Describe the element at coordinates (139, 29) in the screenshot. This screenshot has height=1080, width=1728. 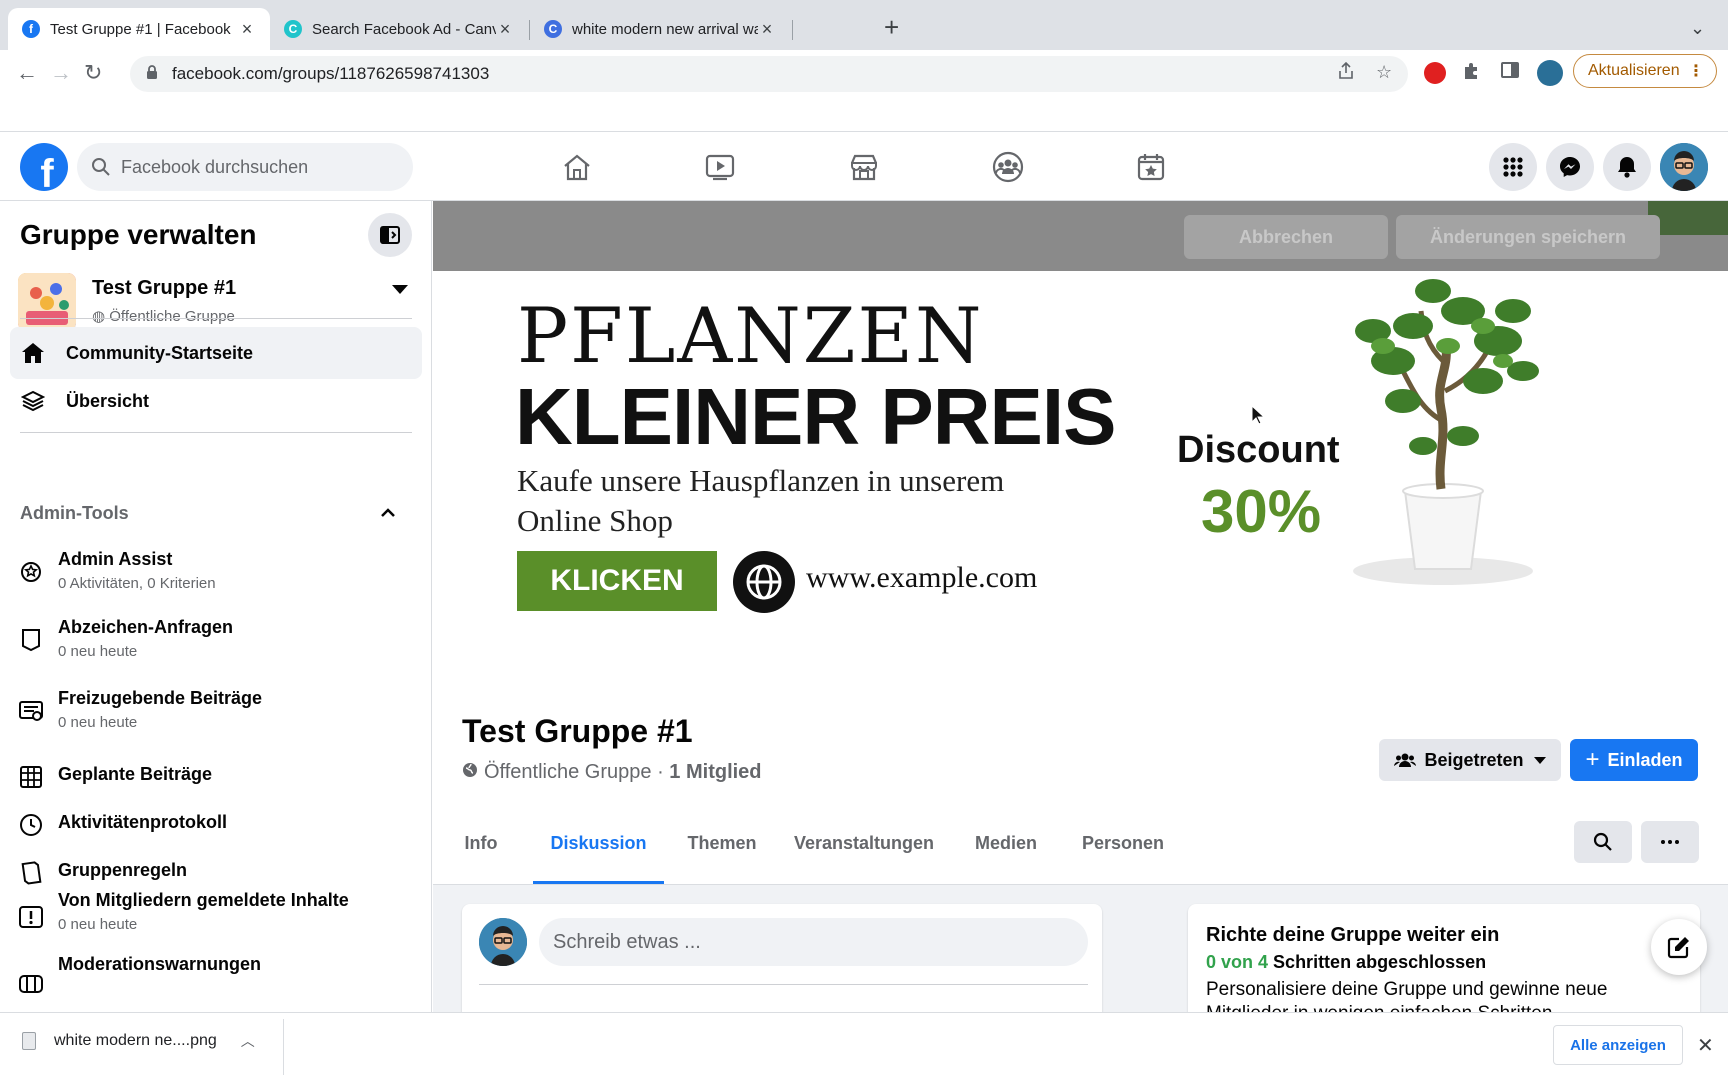
I see `browser-tab-facebook: f Test Gruppe #1 | Facebook ×` at that location.